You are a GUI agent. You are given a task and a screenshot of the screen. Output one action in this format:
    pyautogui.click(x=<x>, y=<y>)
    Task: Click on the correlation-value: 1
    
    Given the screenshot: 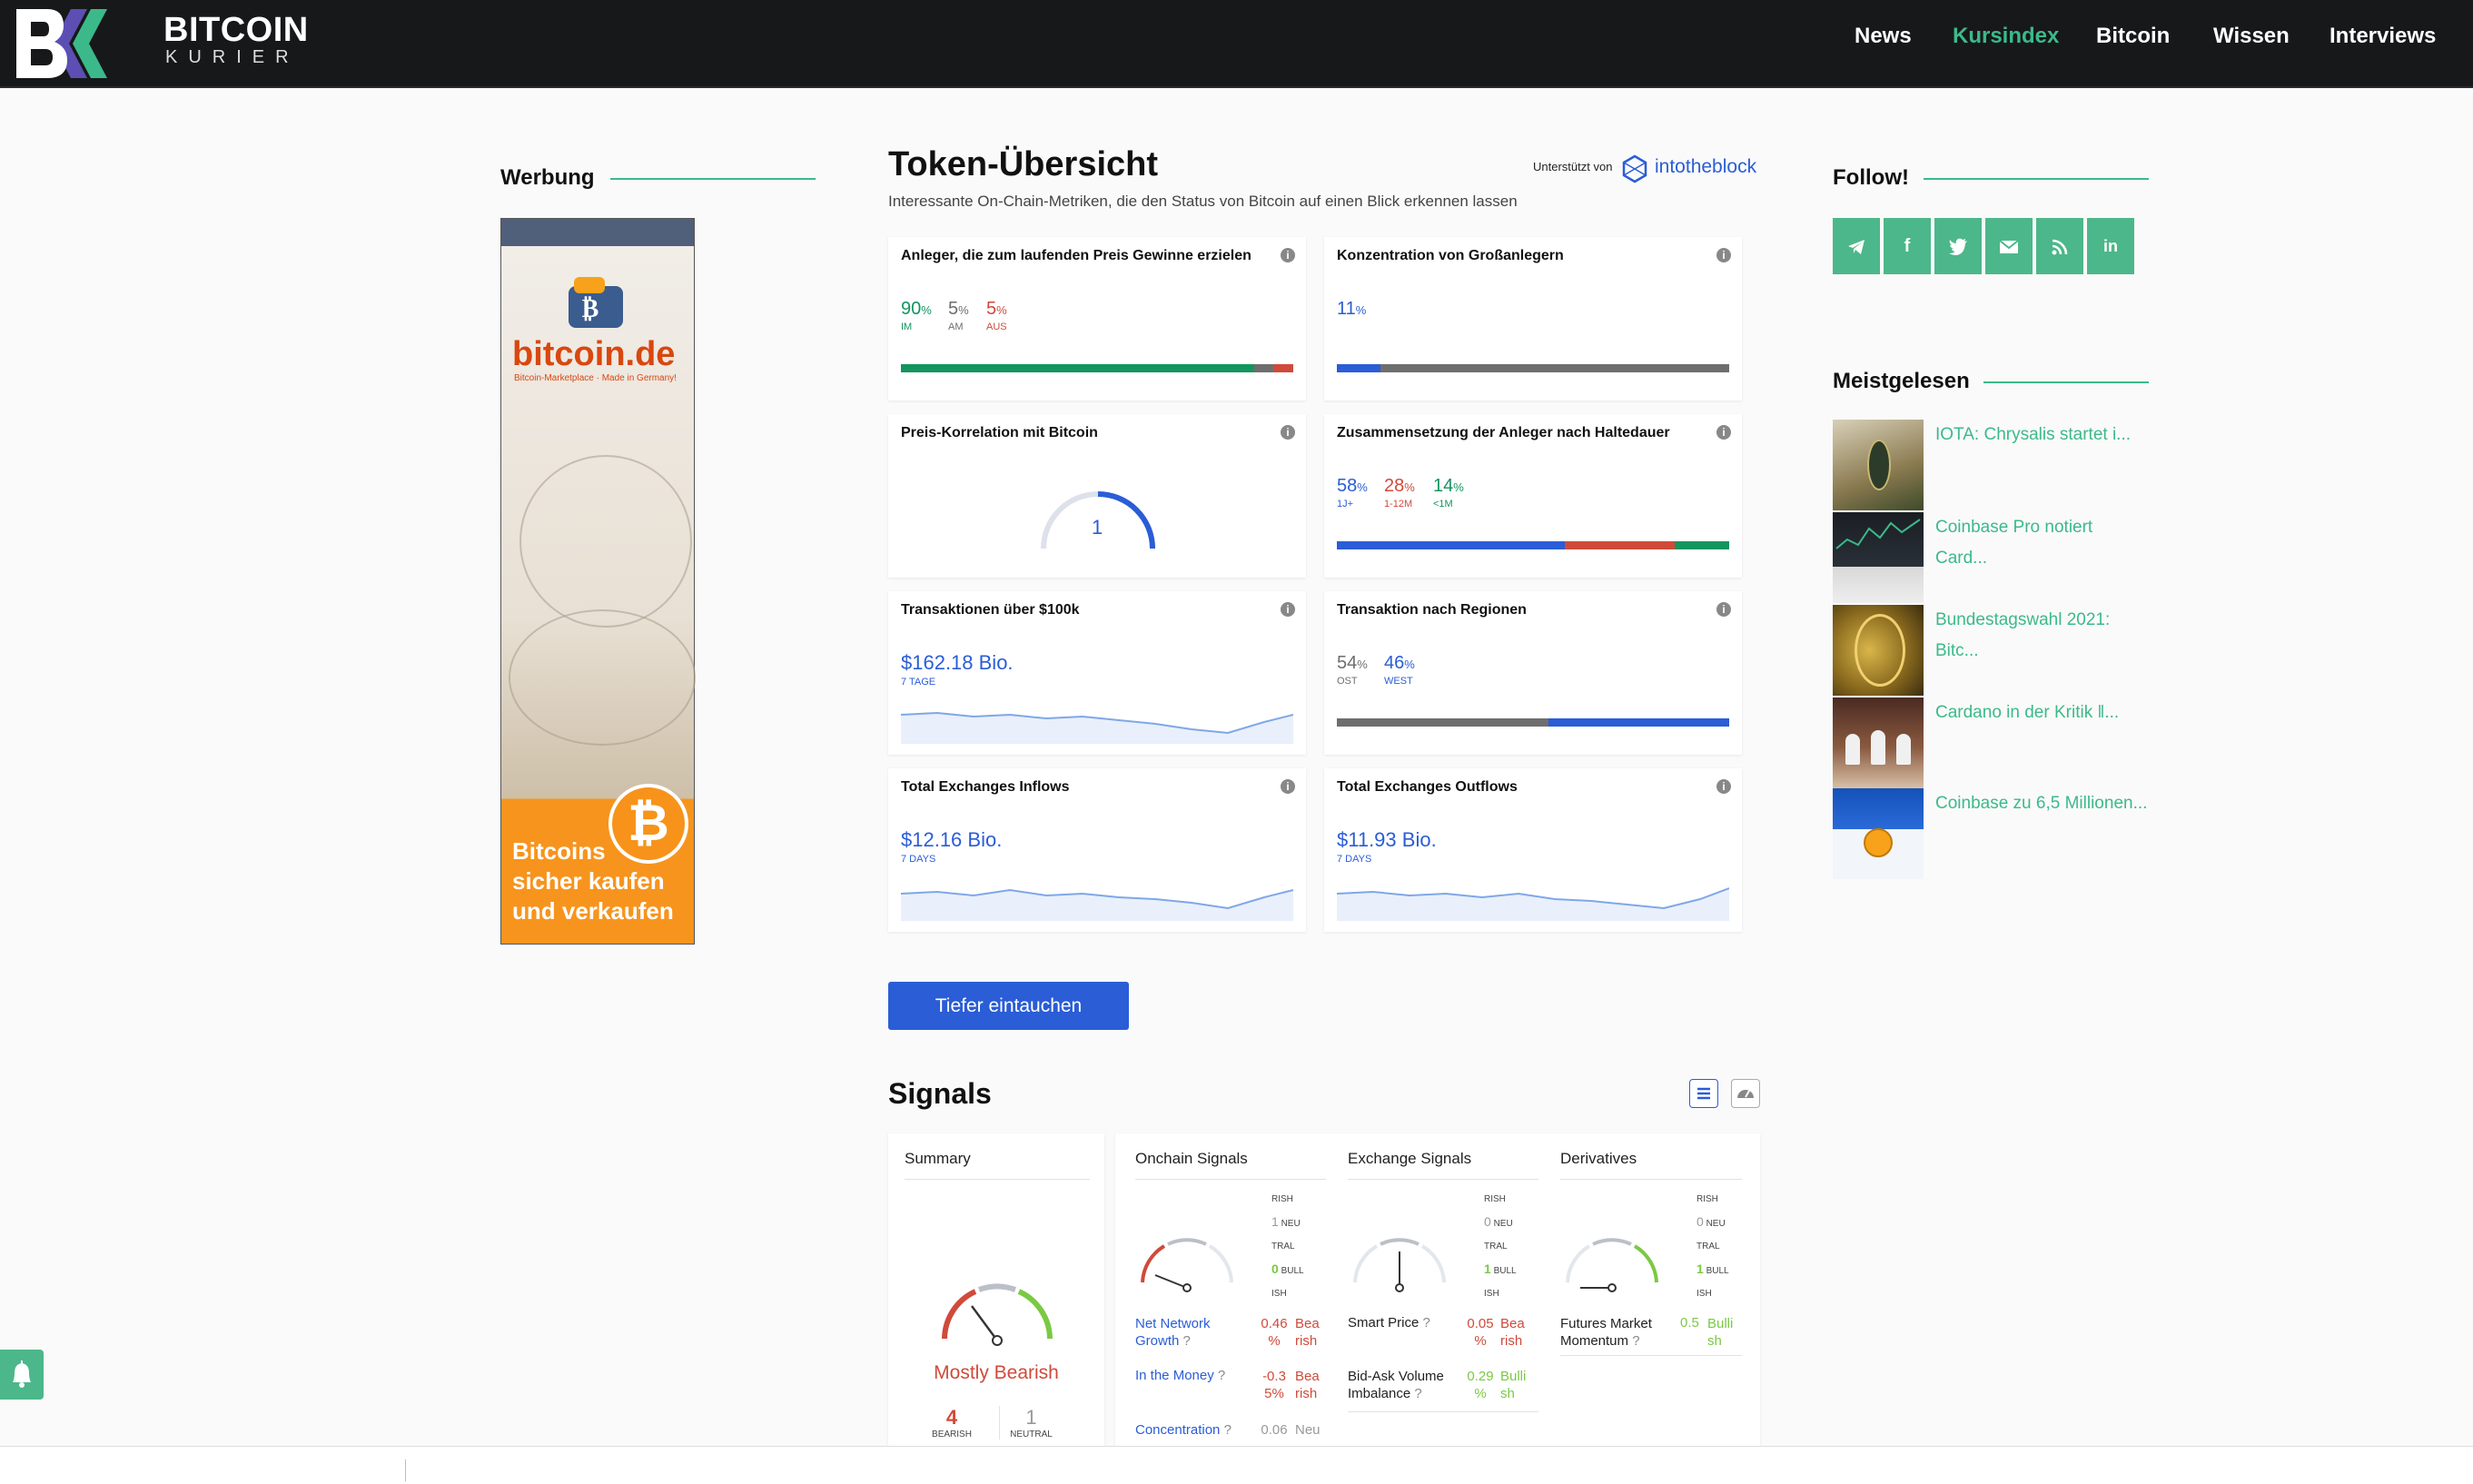 What is the action you would take?
    pyautogui.click(x=1097, y=527)
    